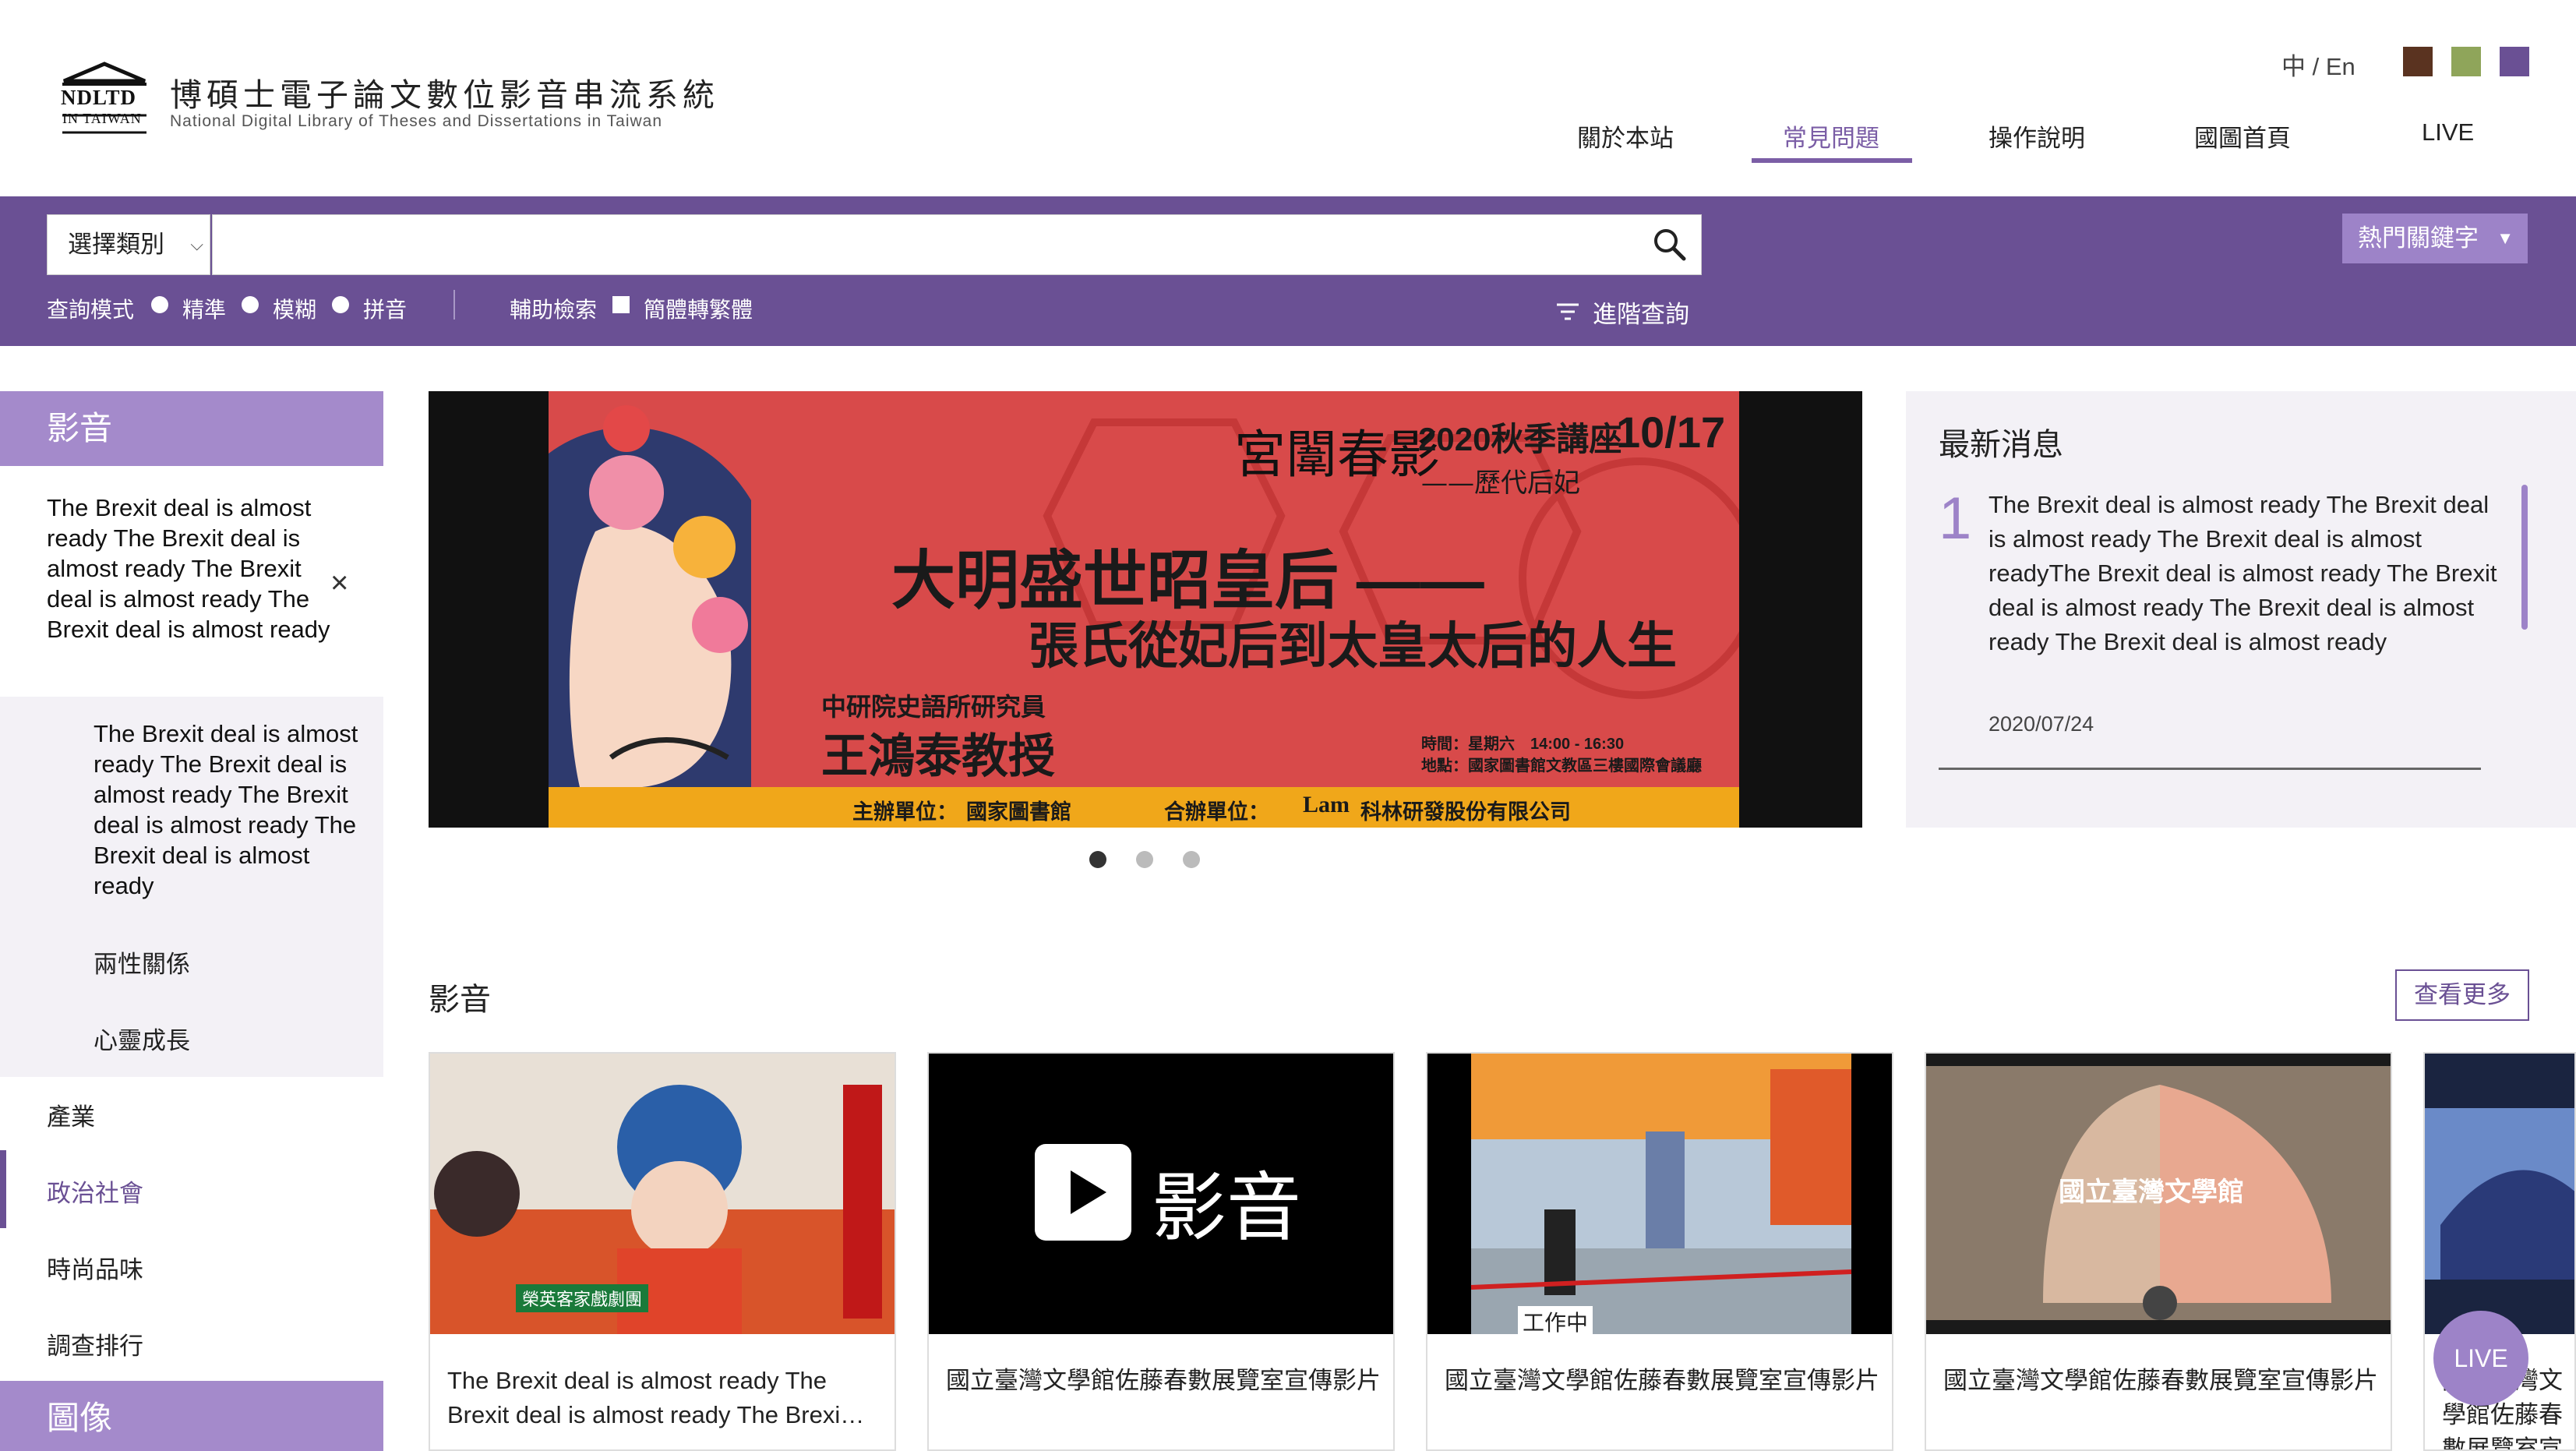 Image resolution: width=2576 pixels, height=1451 pixels. I want to click on language-switcher: 中 / En, so click(2318, 64).